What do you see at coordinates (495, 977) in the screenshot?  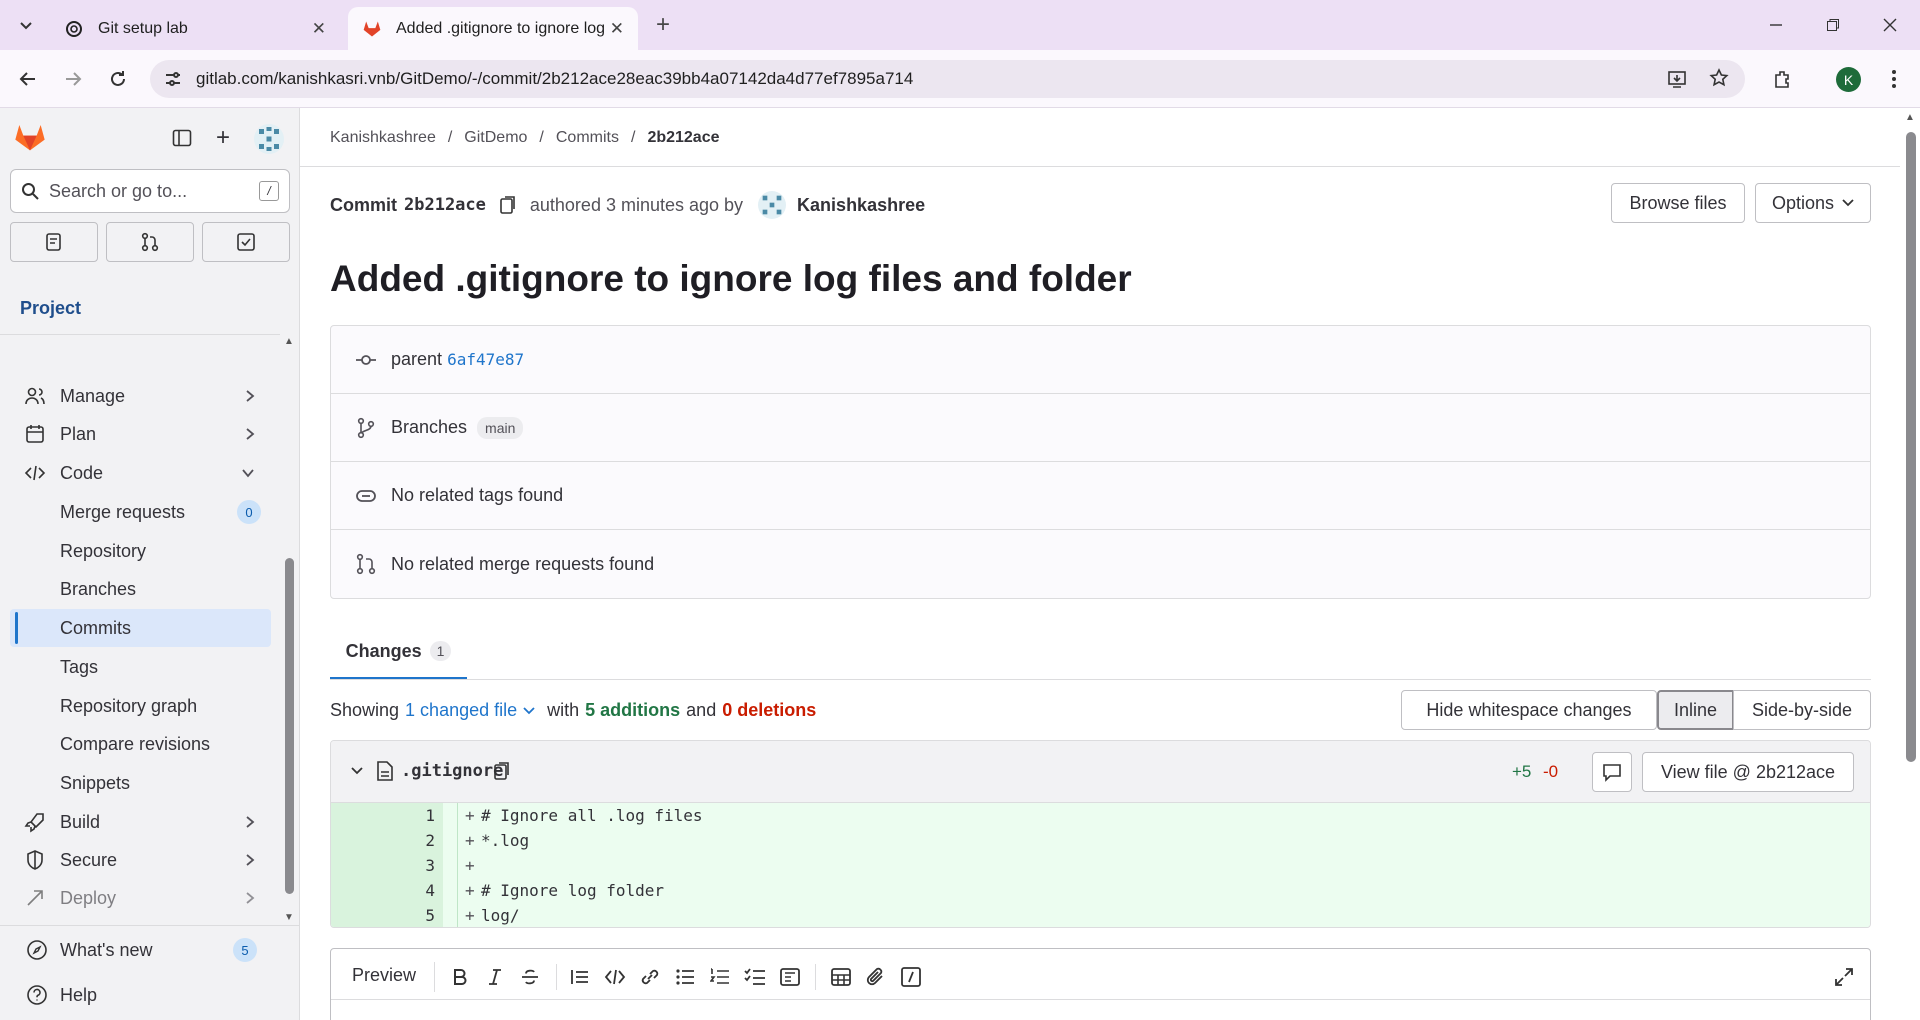 I see `italic-icon` at bounding box center [495, 977].